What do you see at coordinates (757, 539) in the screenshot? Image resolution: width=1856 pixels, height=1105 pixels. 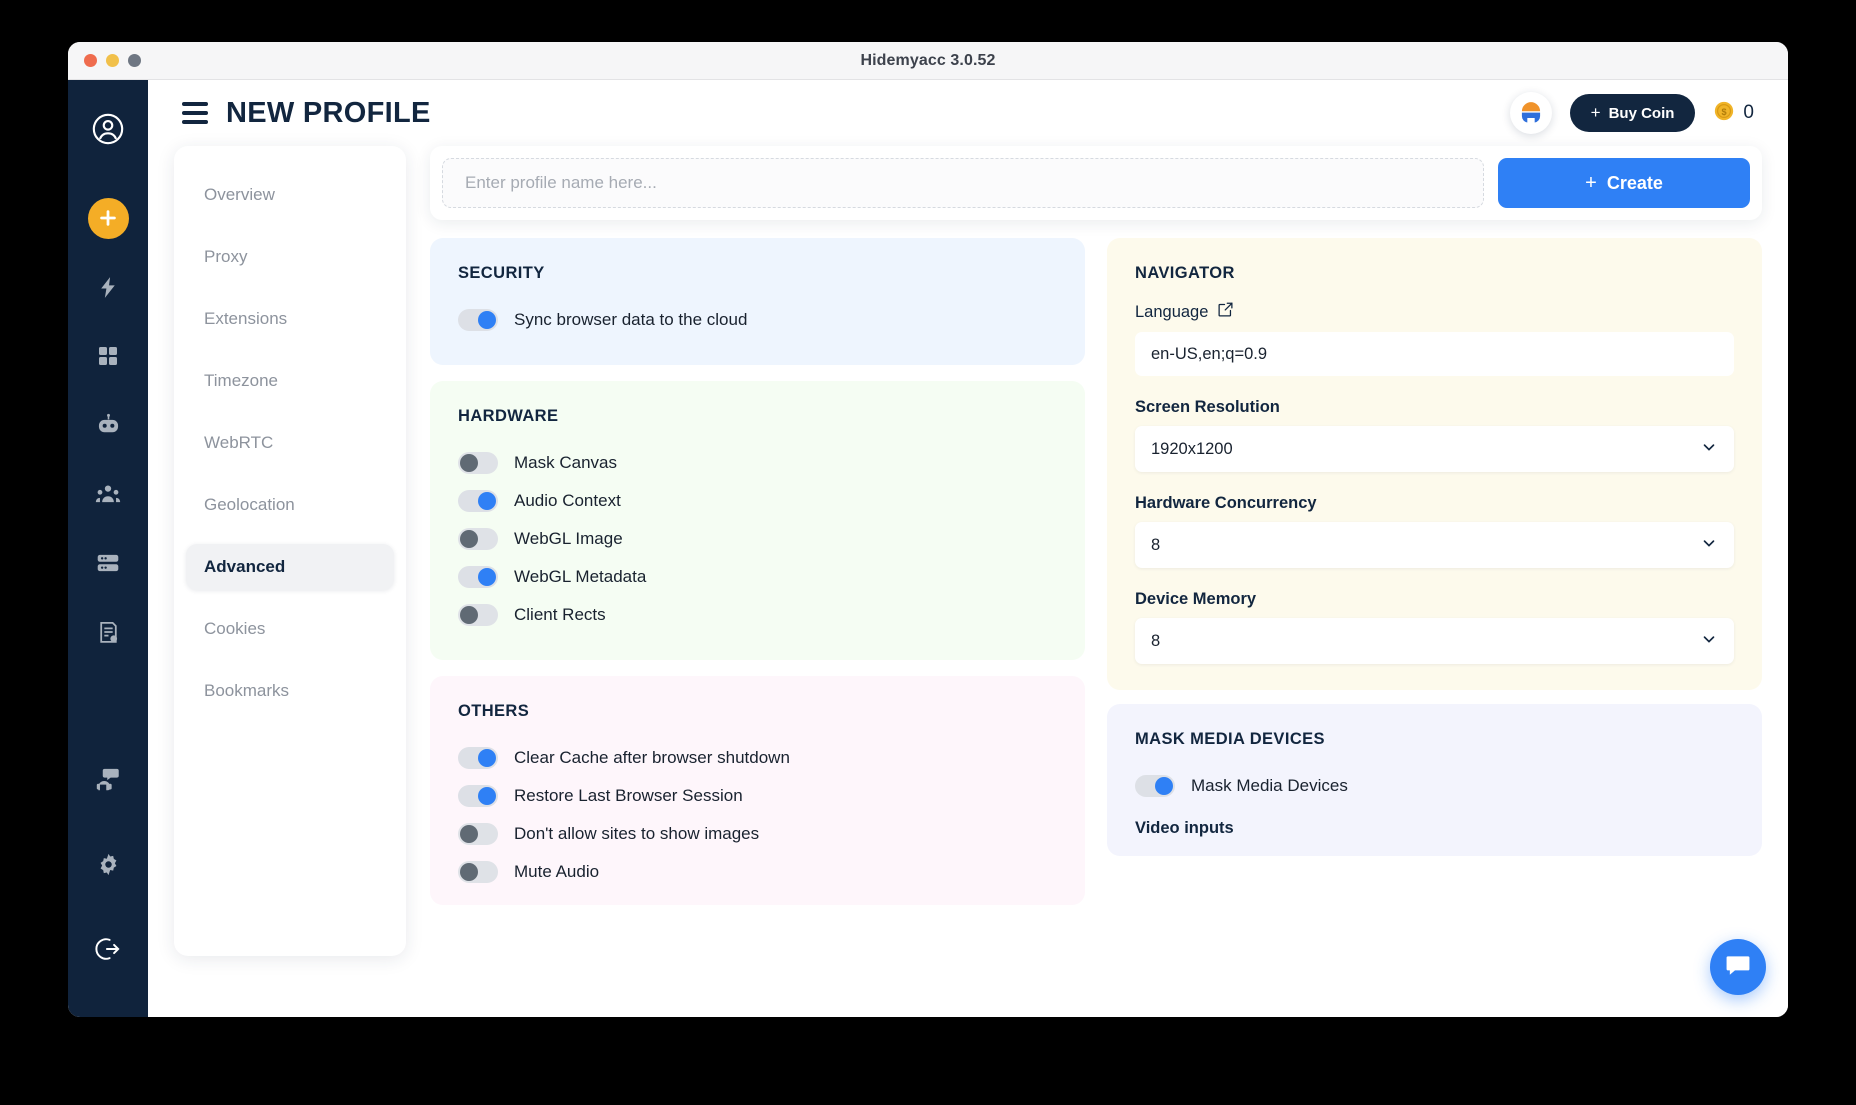 I see `toggle-row: WebGL Image` at bounding box center [757, 539].